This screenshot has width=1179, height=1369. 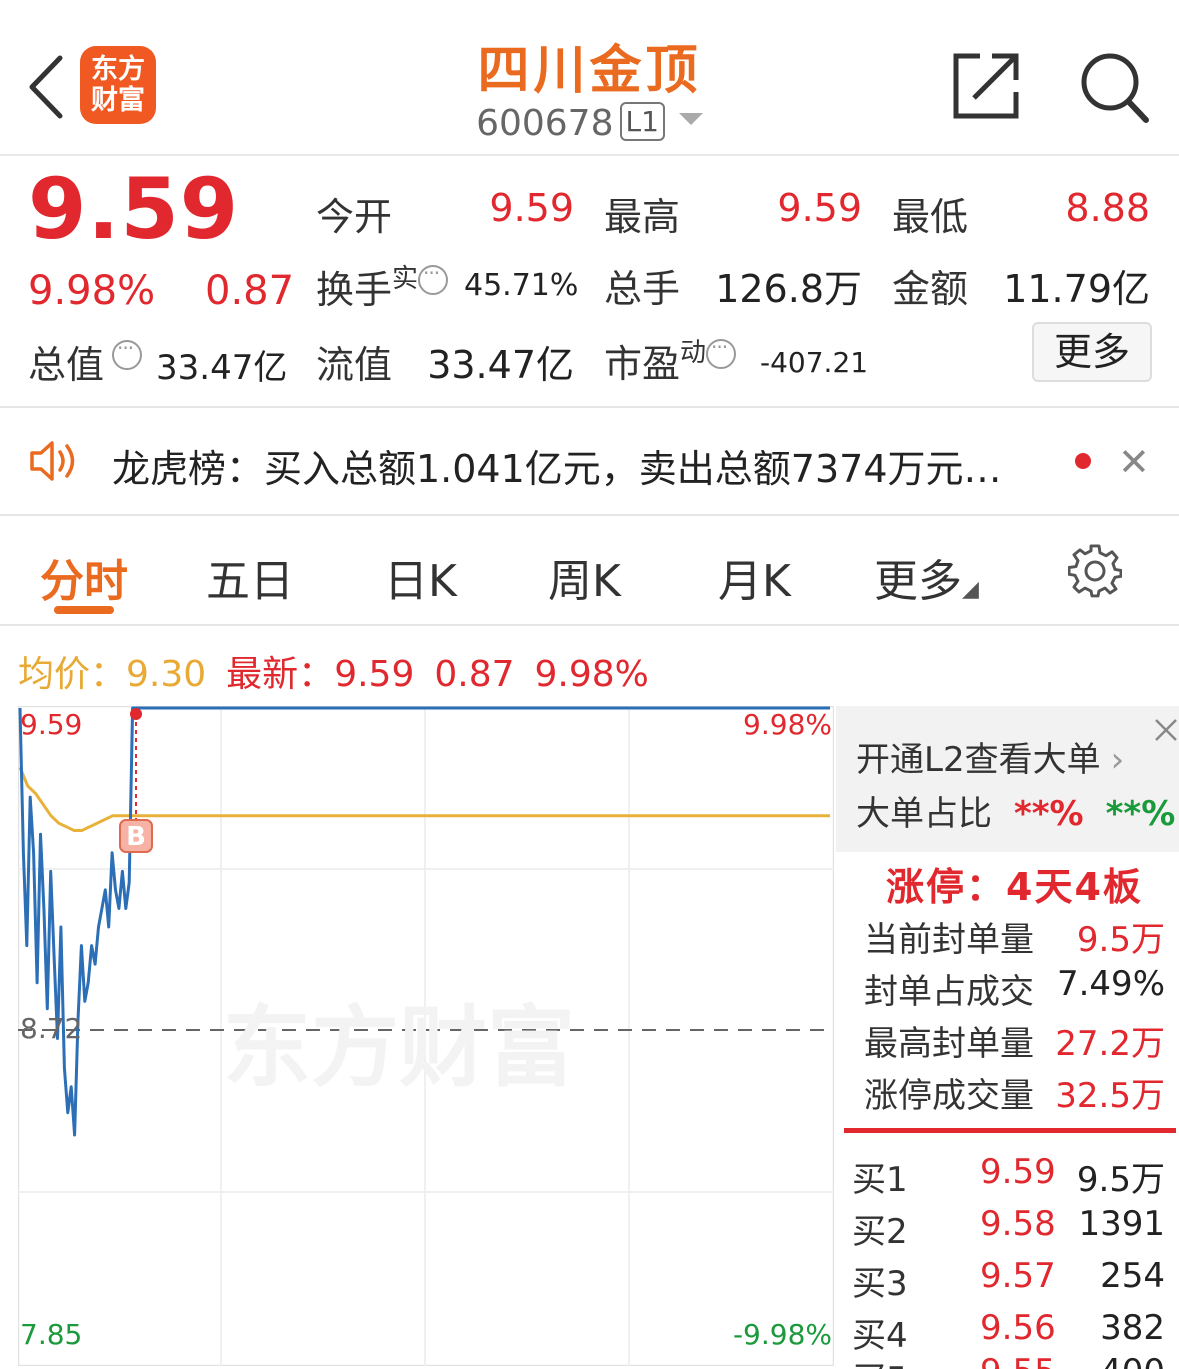 What do you see at coordinates (949, 992) in the screenshot?
I see `limit-row-label: 封单占成交` at bounding box center [949, 992].